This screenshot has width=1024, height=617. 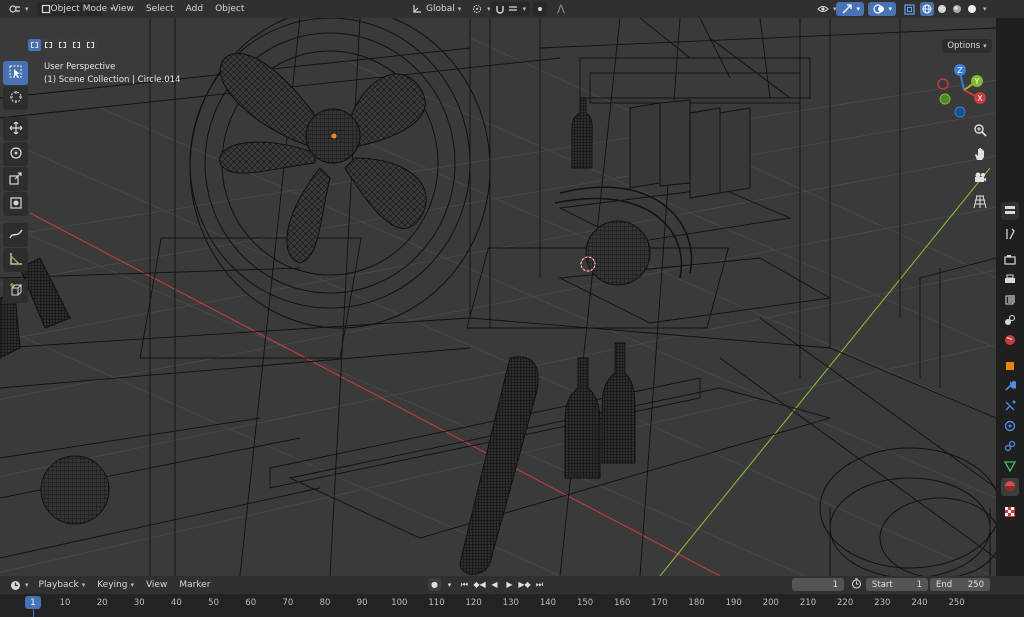 I want to click on add-cube-tool, so click(x=15, y=291).